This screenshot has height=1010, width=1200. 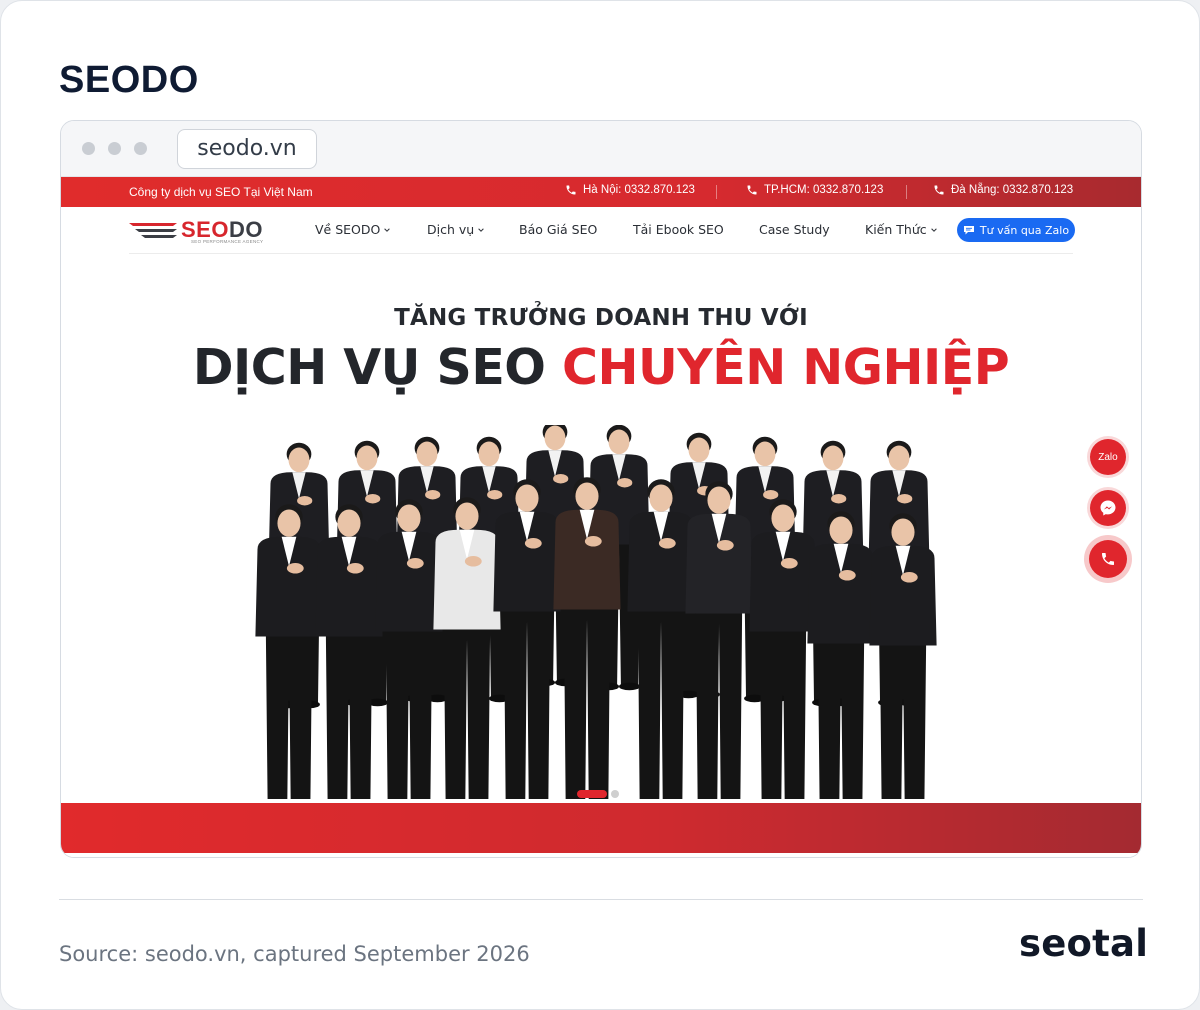 I want to click on nav-label: Báo Giá SEO, so click(x=558, y=229).